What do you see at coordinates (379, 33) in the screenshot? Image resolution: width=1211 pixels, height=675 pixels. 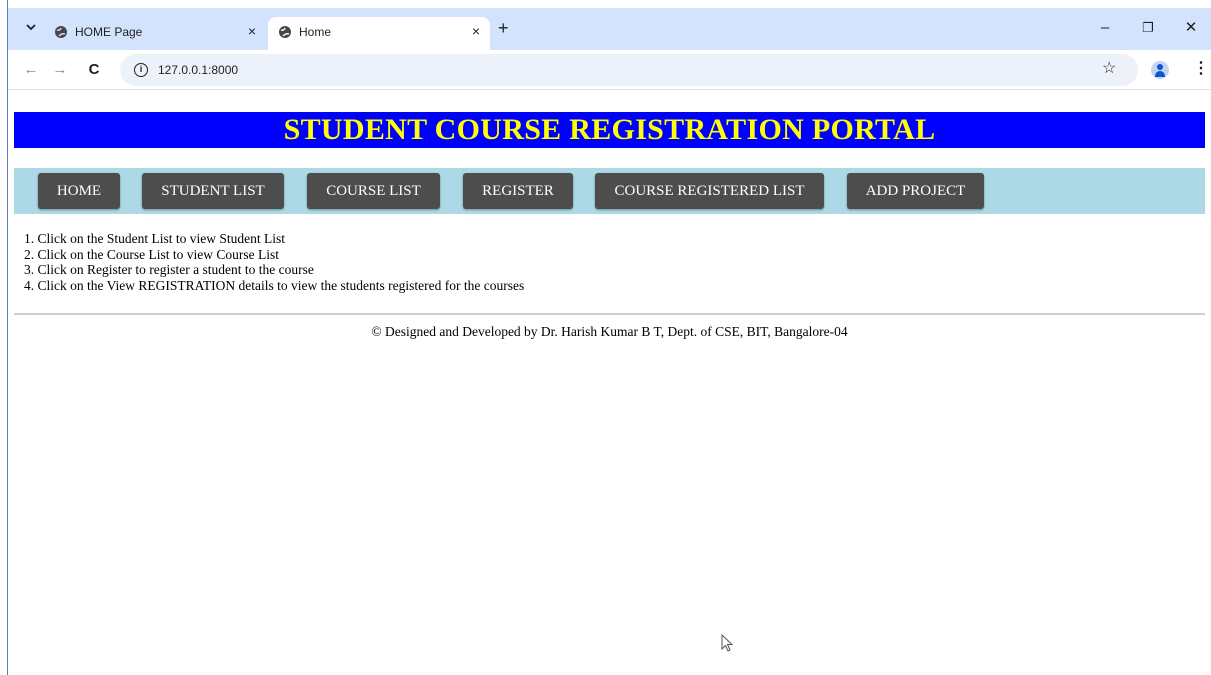 I see `tab-home: Home ×` at bounding box center [379, 33].